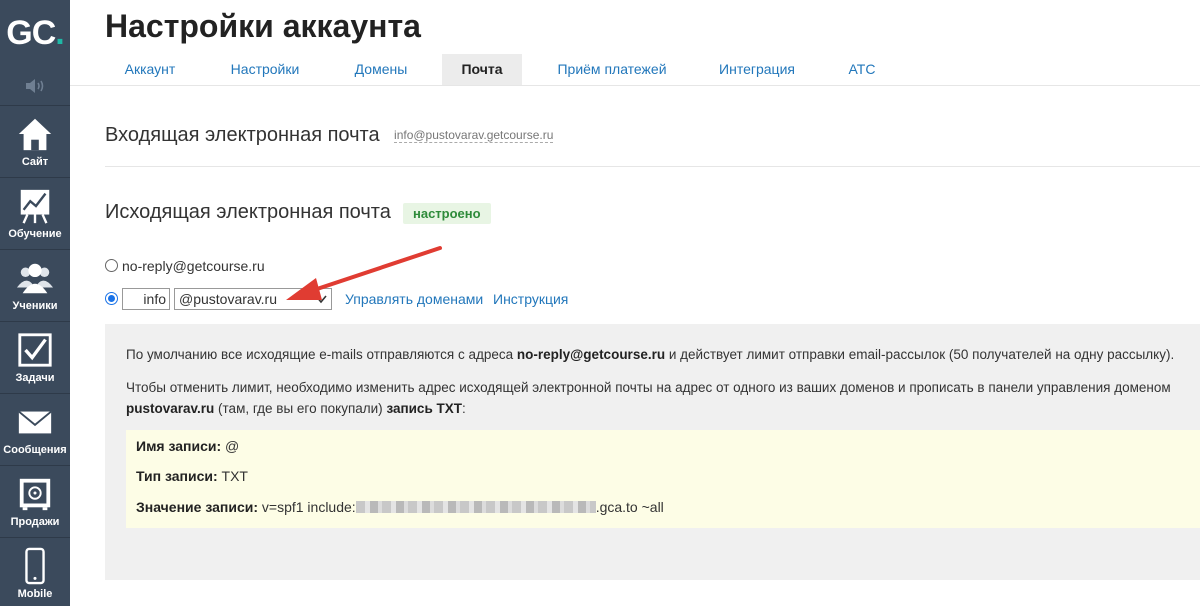  What do you see at coordinates (228, 299) in the screenshot?
I see `sender-domain-value: @pustovarav.ru` at bounding box center [228, 299].